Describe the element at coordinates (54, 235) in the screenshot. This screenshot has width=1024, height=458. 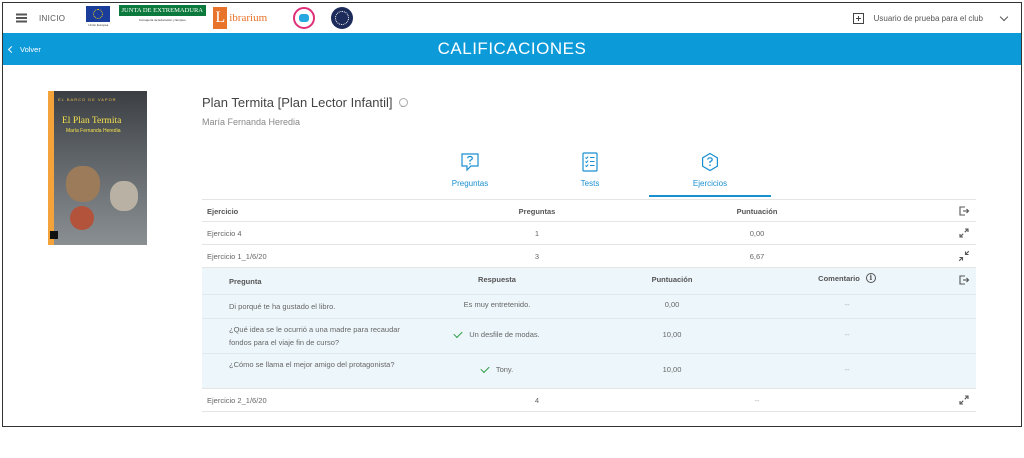
I see `publisher-badge-icon` at that location.